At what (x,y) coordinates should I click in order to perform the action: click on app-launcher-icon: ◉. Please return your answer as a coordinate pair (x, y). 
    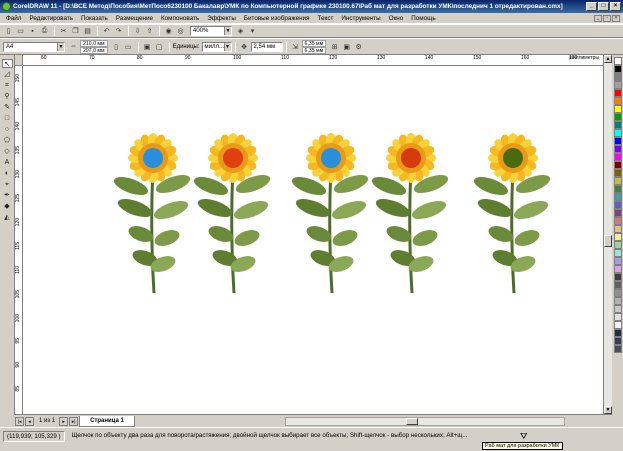
    Looking at the image, I should click on (168, 31).